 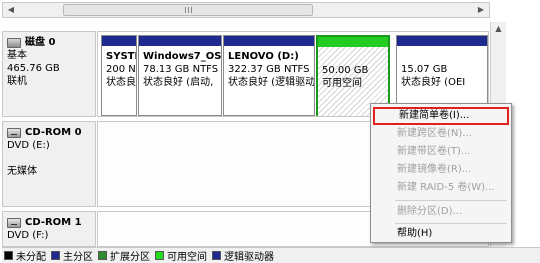 What do you see at coordinates (441, 234) in the screenshot?
I see `menu-item-help: 帮助(H)` at bounding box center [441, 234].